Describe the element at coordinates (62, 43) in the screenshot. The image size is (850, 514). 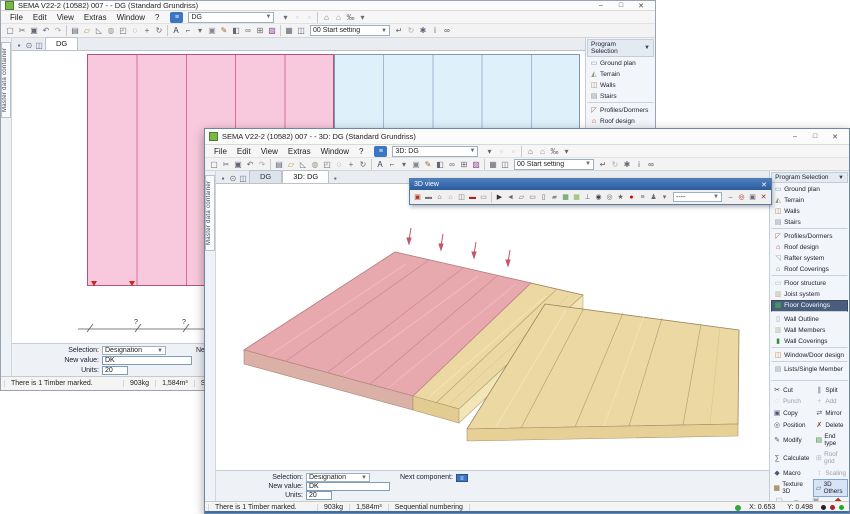
I see `tab-dg: DG` at that location.